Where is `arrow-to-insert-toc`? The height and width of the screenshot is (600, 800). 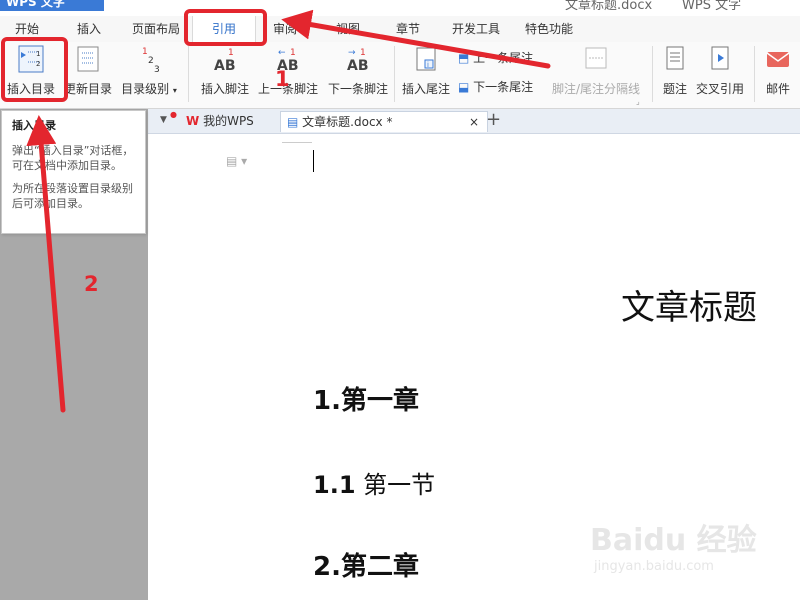 arrow-to-insert-toc is located at coordinates (46, 264).